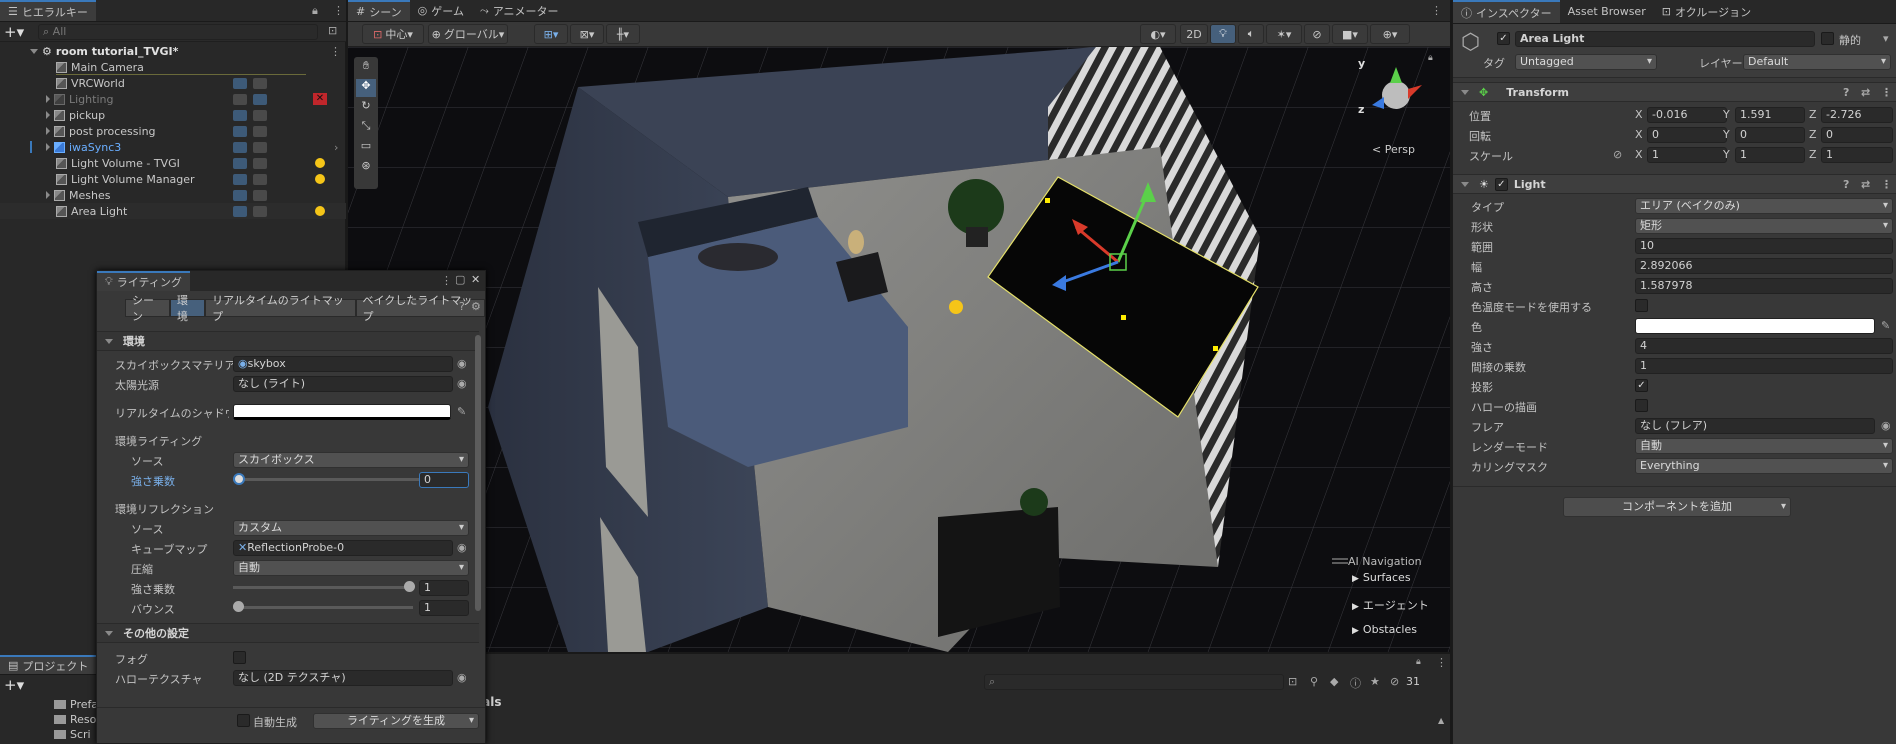 The height and width of the screenshot is (744, 1896). Describe the element at coordinates (1687, 135) in the screenshot. I see `rotation-x-input: 0` at that location.